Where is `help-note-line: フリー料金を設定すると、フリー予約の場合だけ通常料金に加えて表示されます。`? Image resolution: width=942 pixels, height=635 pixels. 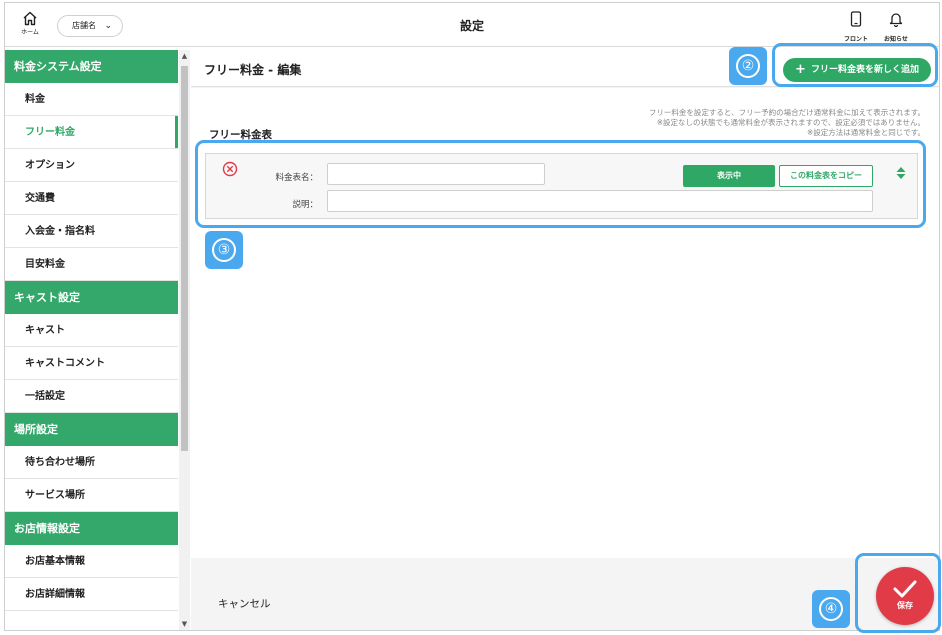 help-note-line: フリー料金を設定すると、フリー予約の場合だけ通常料金に加えて表示されます。 is located at coordinates (786, 112).